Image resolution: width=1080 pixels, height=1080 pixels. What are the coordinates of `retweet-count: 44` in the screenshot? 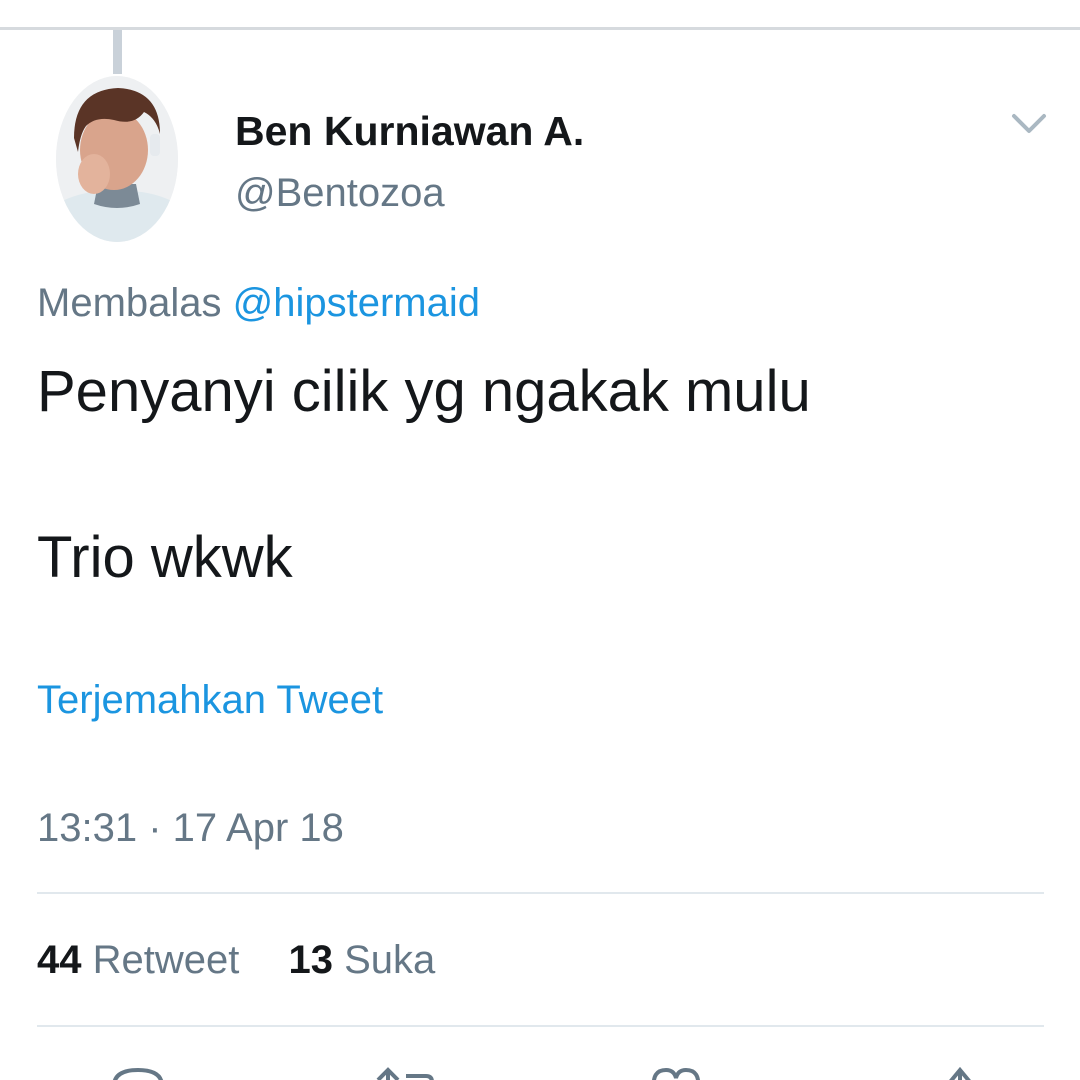 It's located at (59, 960).